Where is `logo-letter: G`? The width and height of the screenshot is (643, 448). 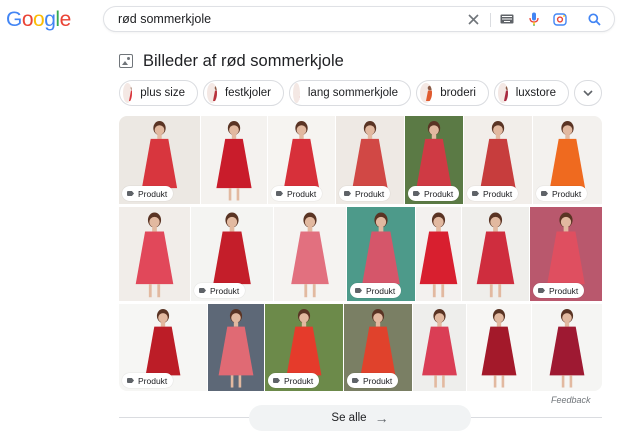
logo-letter: G is located at coordinates (14, 19).